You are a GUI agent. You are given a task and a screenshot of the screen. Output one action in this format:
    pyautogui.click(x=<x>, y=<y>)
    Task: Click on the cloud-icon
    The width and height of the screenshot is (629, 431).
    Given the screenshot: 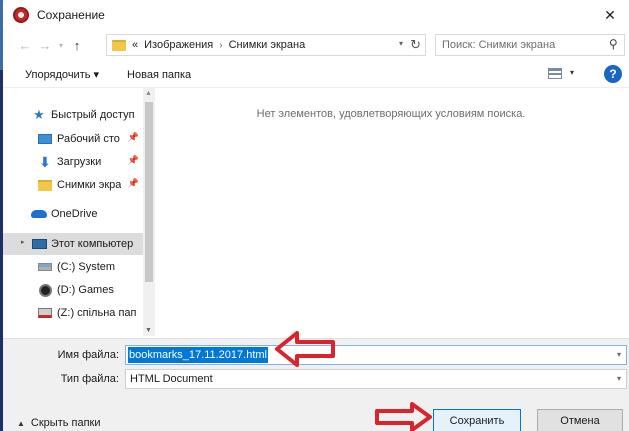 What is the action you would take?
    pyautogui.click(x=39, y=214)
    